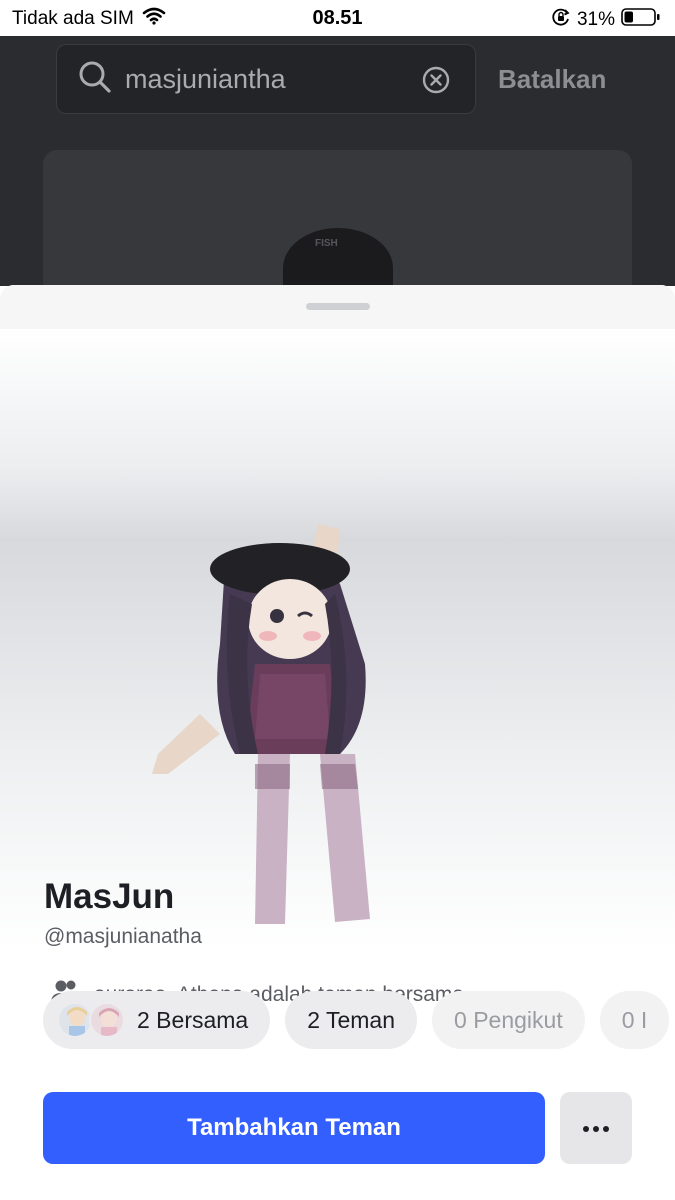 The image size is (675, 1200). What do you see at coordinates (552, 79) in the screenshot?
I see `cancel-search-button: Batalkan` at bounding box center [552, 79].